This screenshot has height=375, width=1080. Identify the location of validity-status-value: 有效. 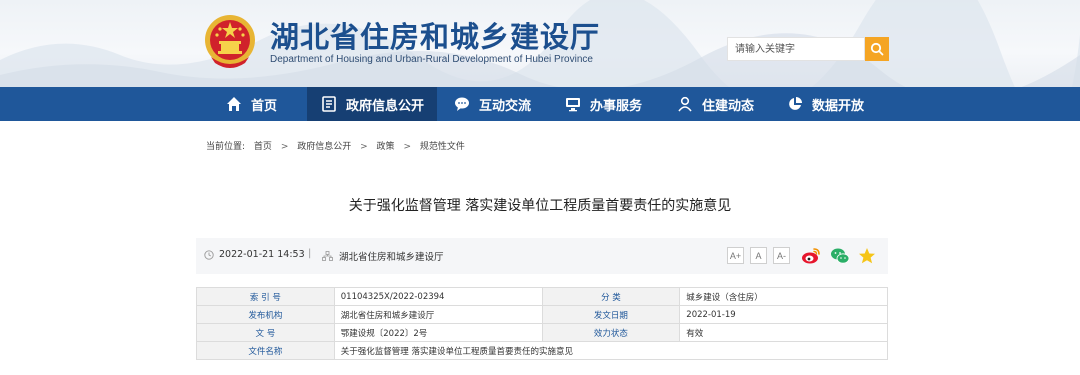
(783, 332).